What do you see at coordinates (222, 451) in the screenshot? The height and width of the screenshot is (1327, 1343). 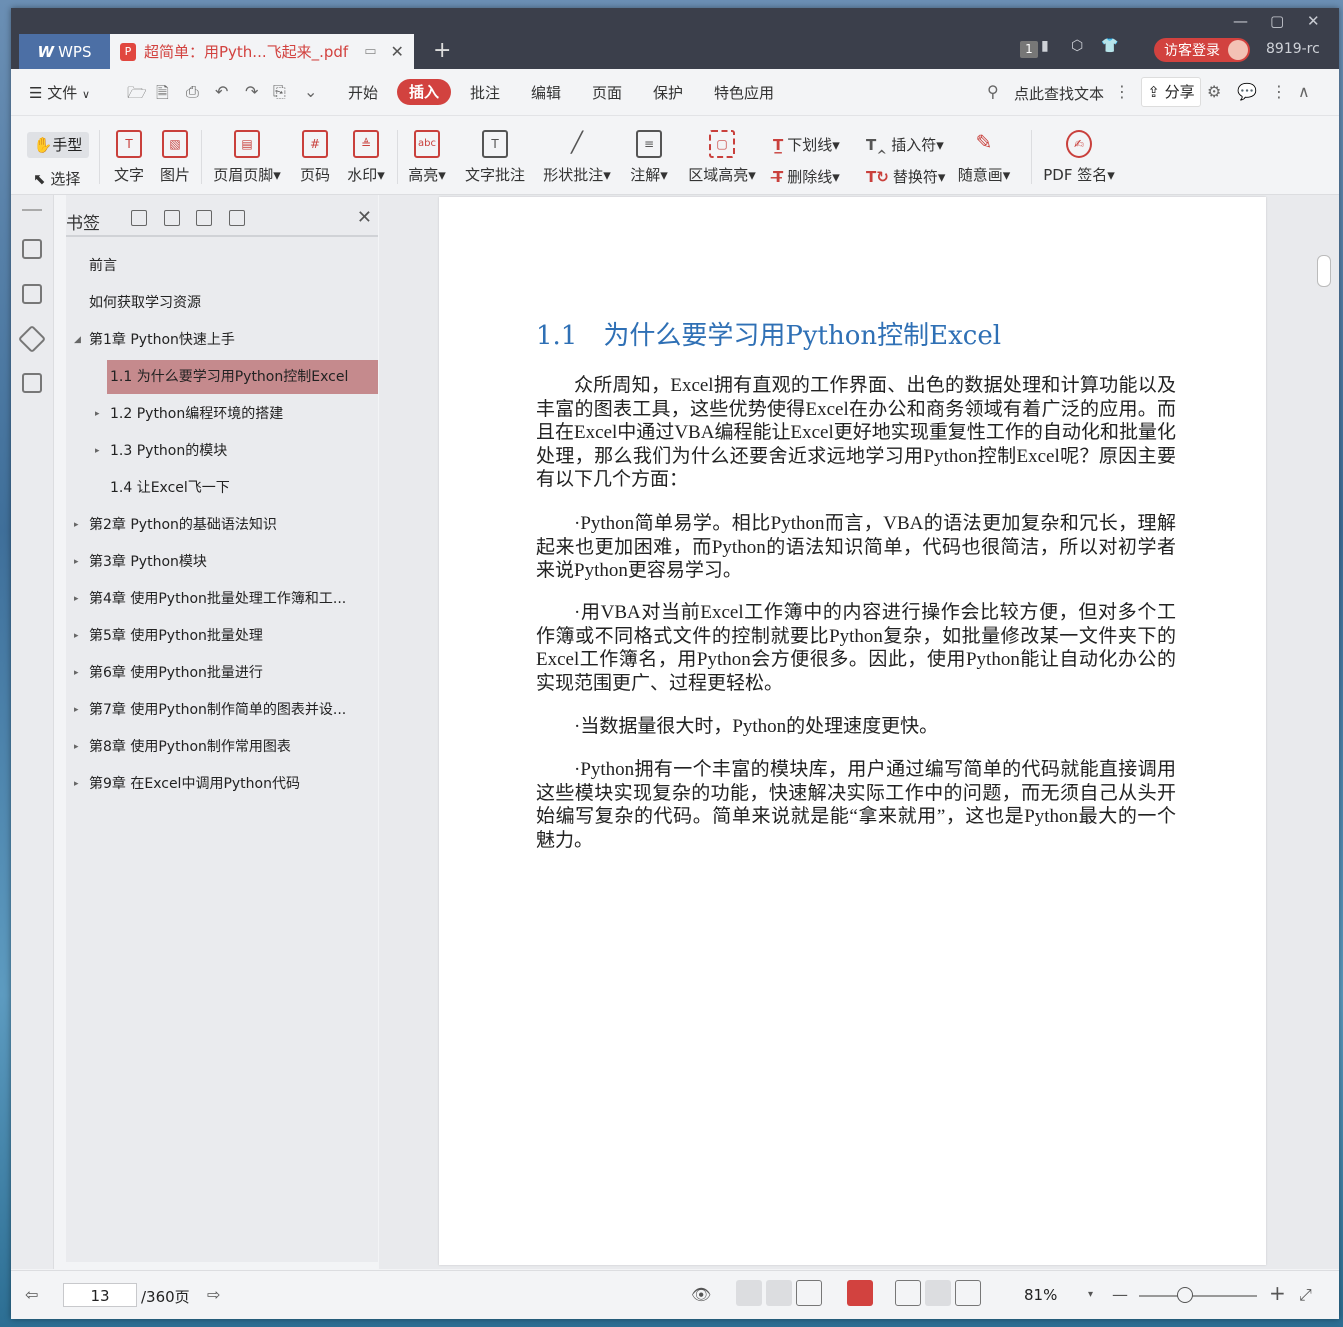 I see `bookmark-item: ▸ 1.3 Python的模块` at bounding box center [222, 451].